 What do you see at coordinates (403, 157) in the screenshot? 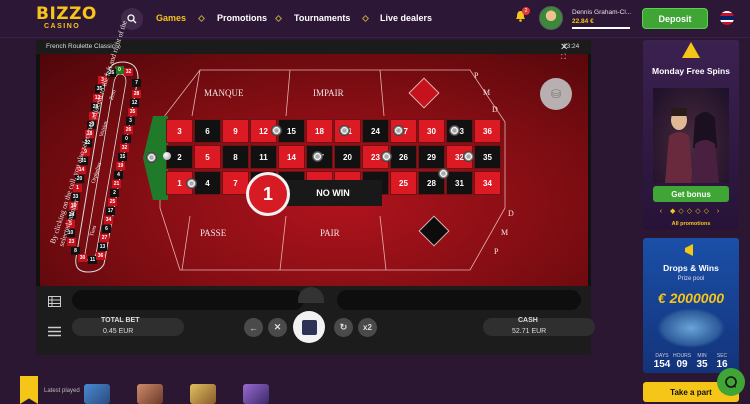
I see `number-cell: 26` at bounding box center [403, 157].